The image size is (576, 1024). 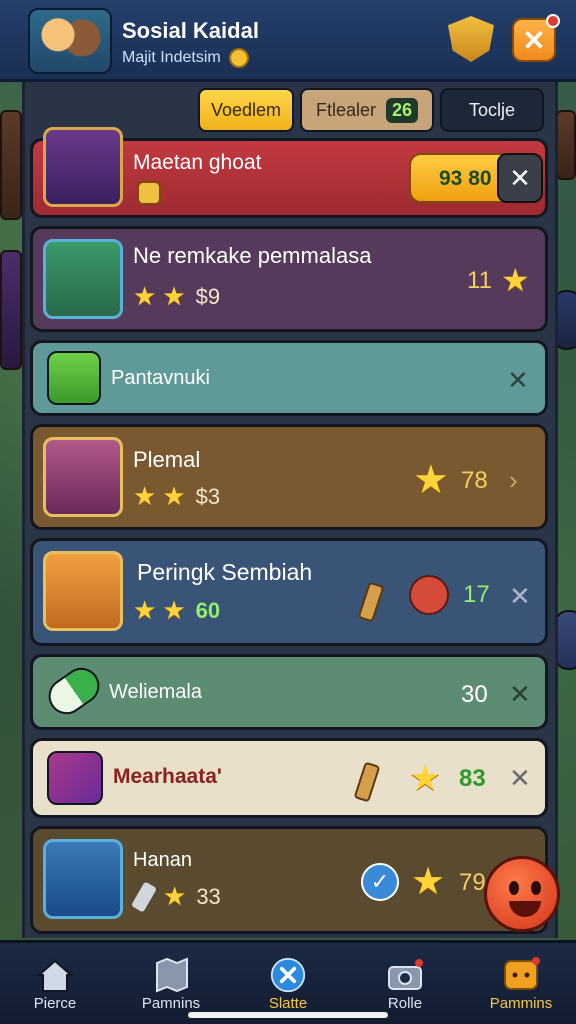 What do you see at coordinates (288, 41) in the screenshot?
I see `top-bar: Sosial Kaidal Majit Indetsim ✕` at bounding box center [288, 41].